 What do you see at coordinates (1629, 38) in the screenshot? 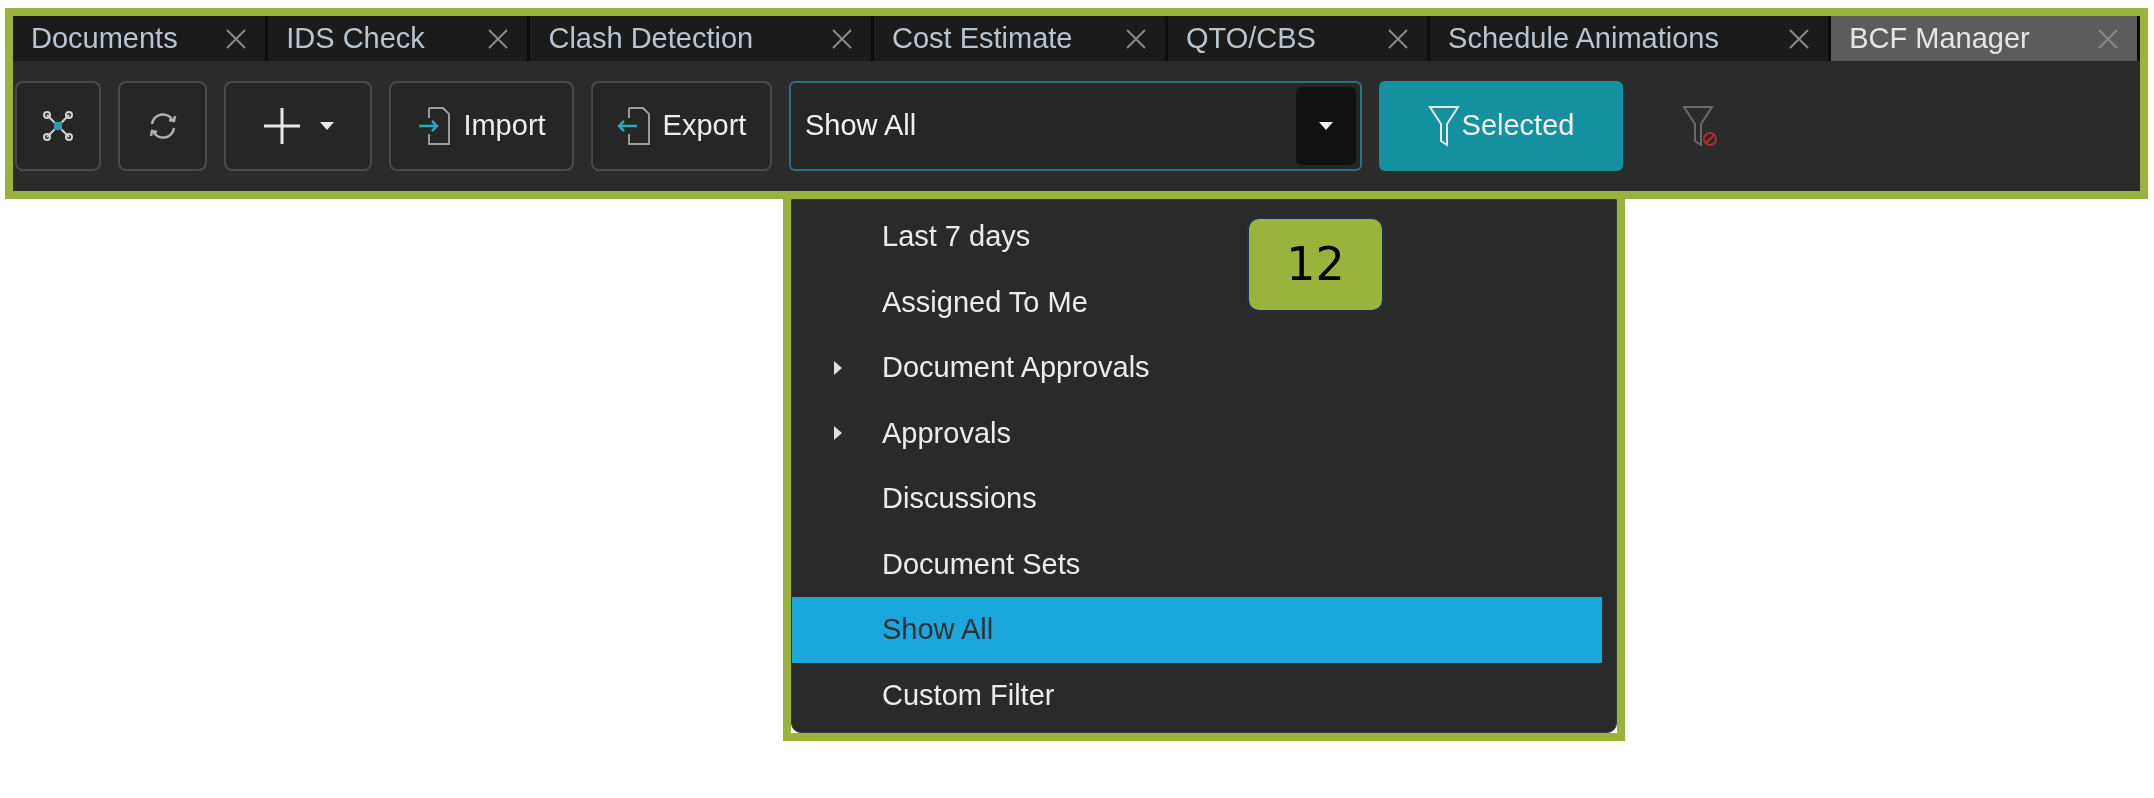
I see `tab: Schedule Animations` at bounding box center [1629, 38].